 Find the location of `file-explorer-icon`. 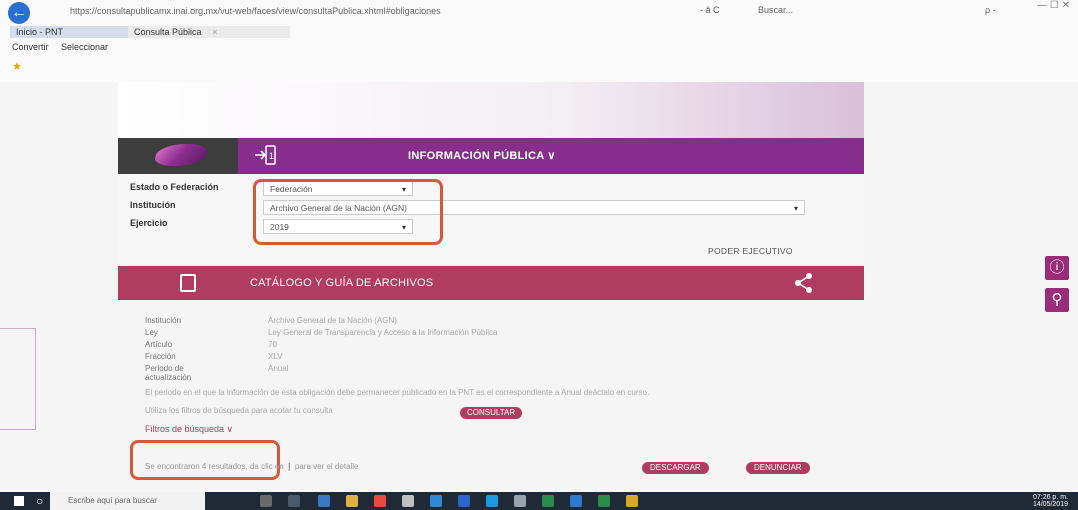

file-explorer-icon is located at coordinates (352, 501).